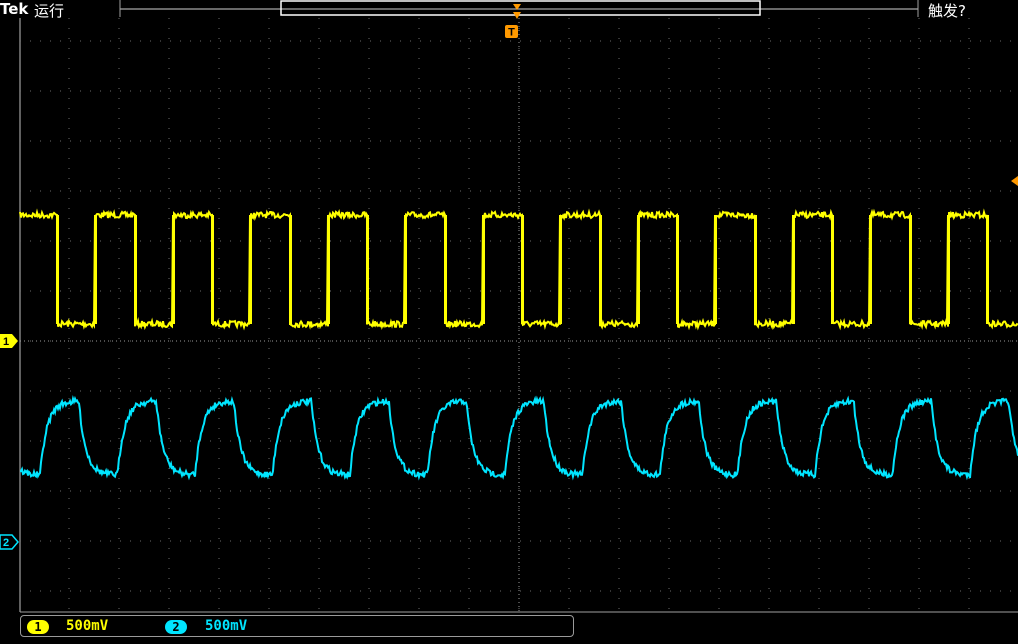  I want to click on brand-logo: Tek, so click(14, 9).